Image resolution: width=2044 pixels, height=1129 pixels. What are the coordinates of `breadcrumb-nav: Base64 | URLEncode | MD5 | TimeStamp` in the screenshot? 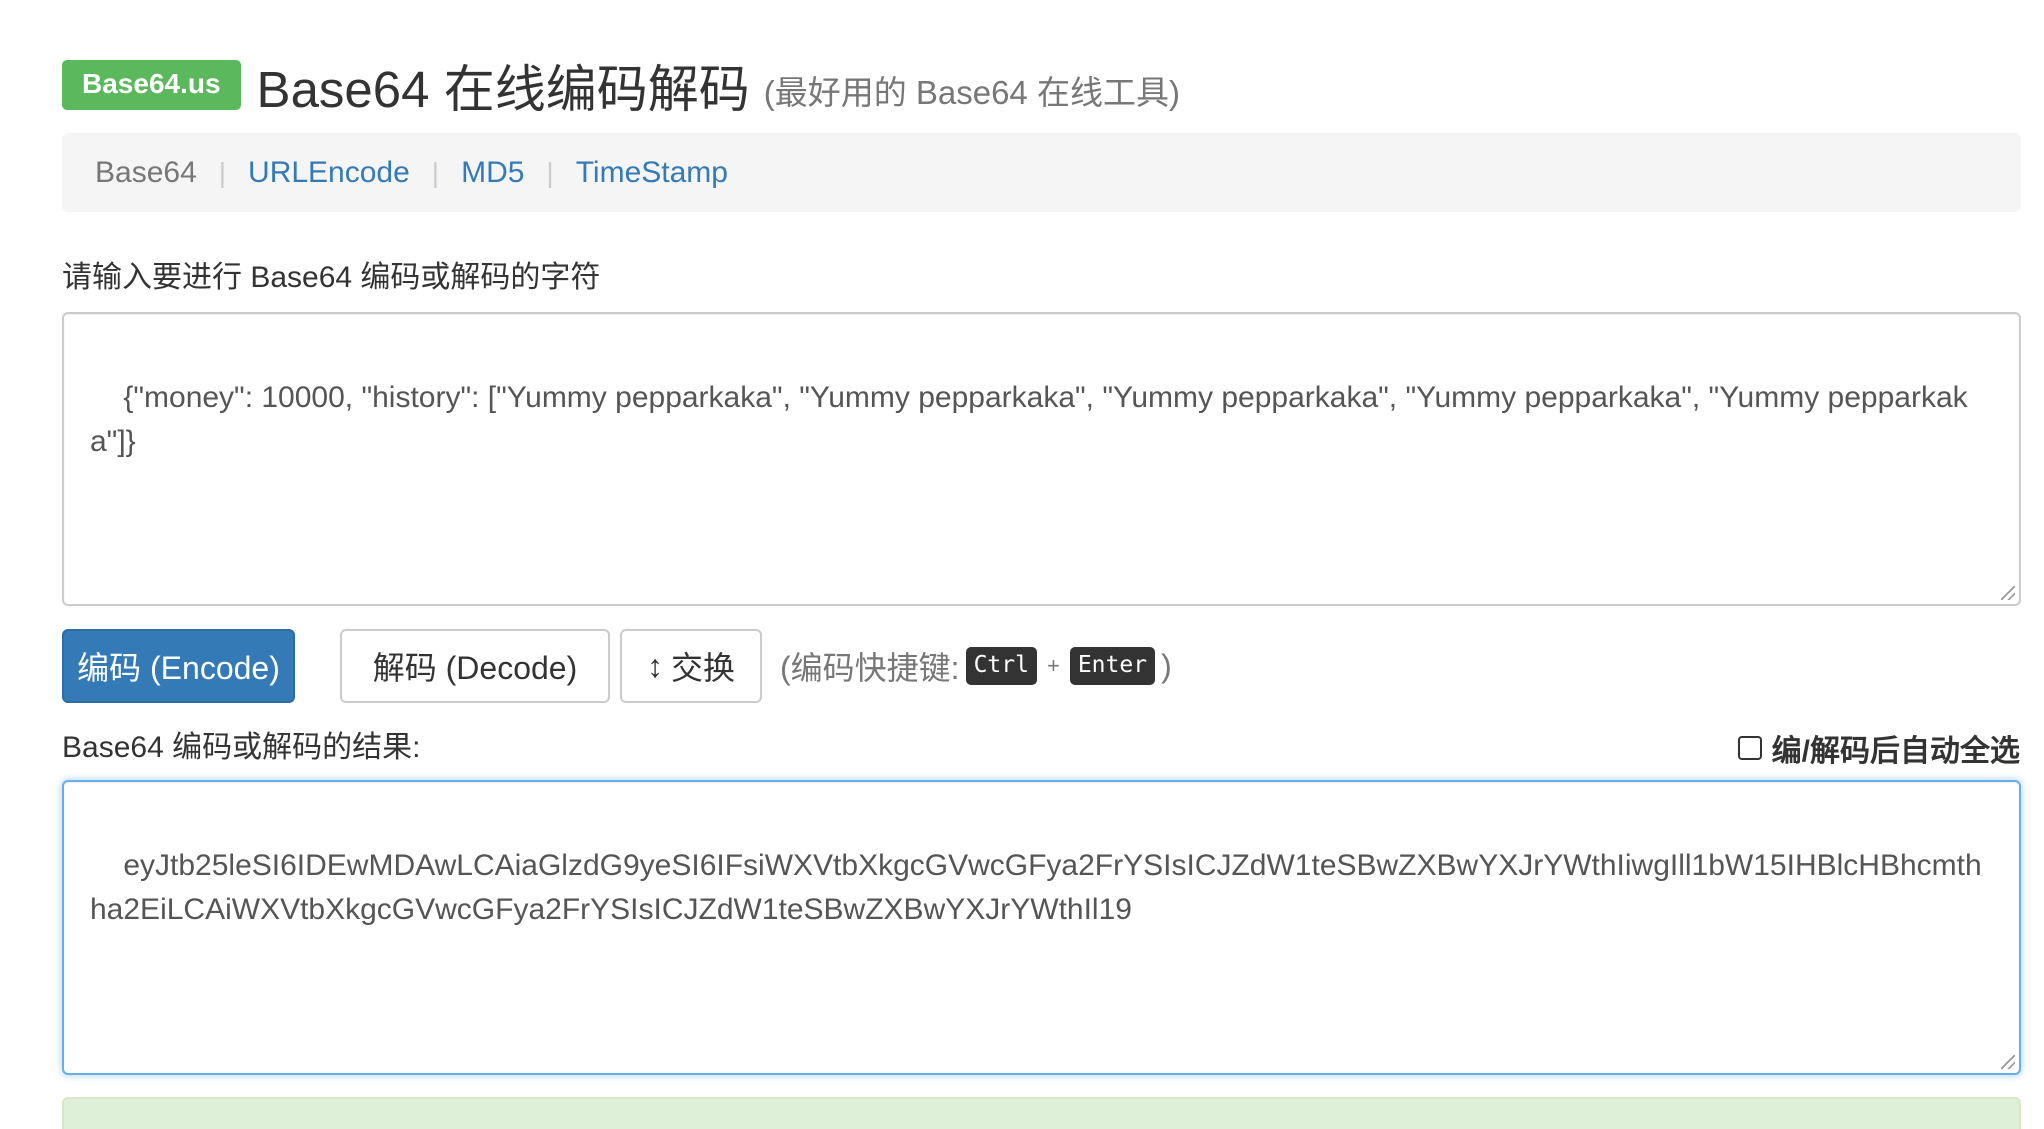 It's located at (1041, 172).